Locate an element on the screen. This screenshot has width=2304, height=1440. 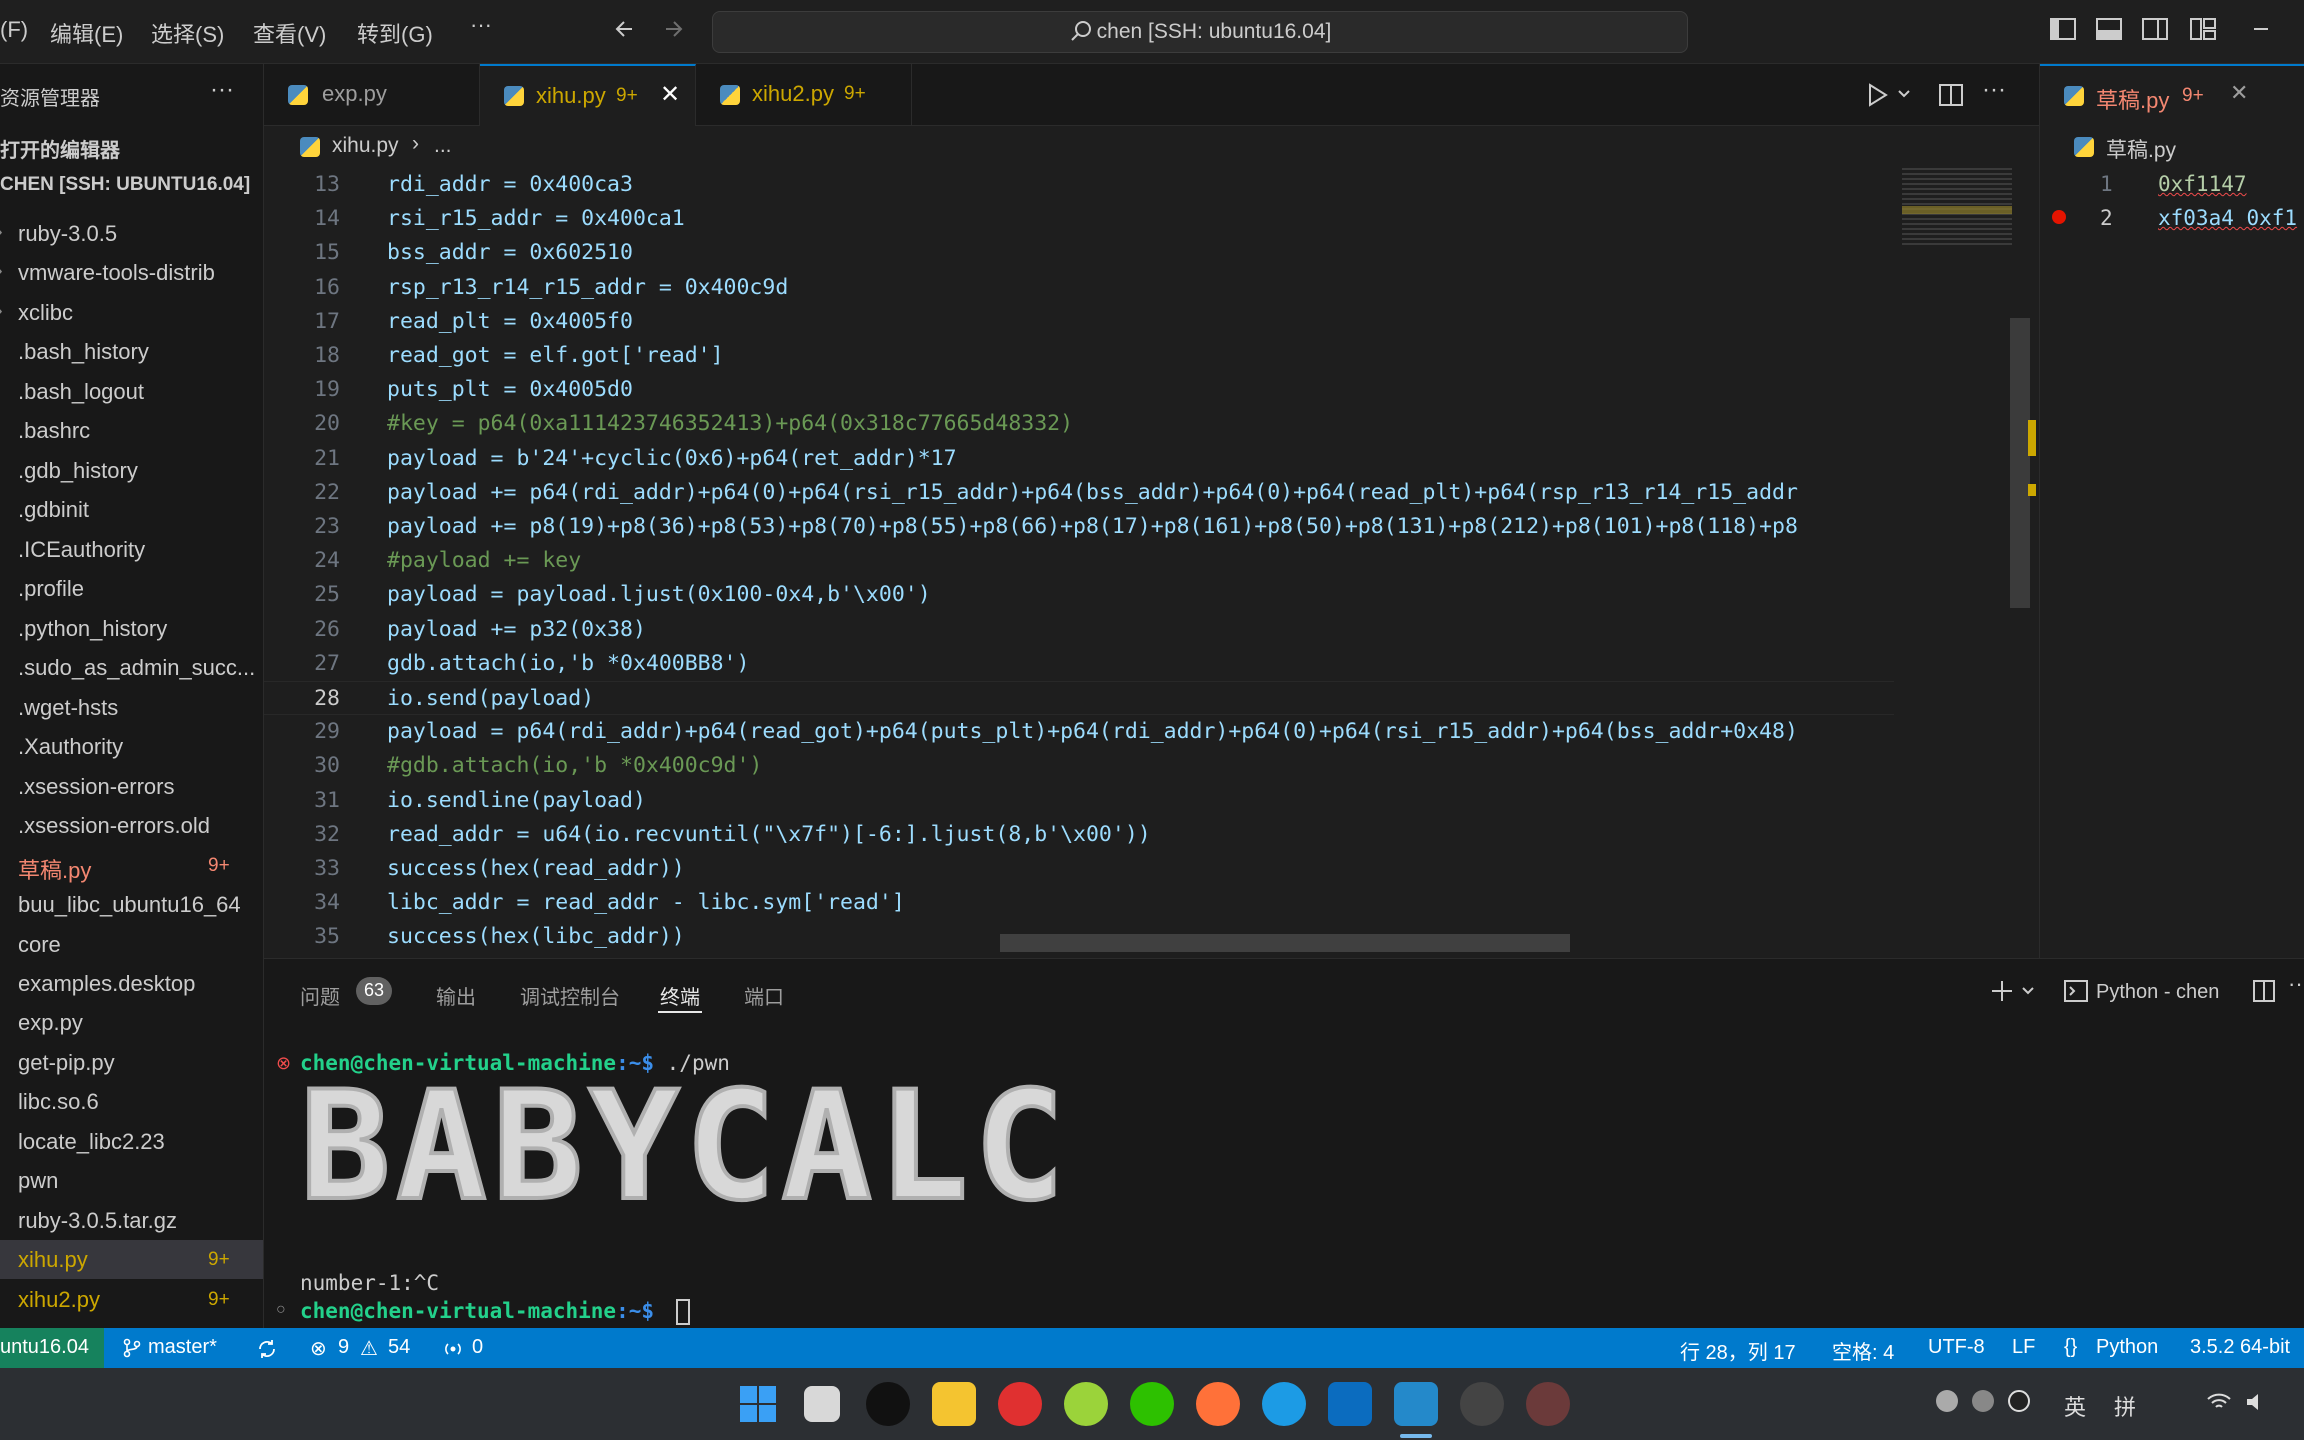
customize-layout-icon is located at coordinates (2203, 29).